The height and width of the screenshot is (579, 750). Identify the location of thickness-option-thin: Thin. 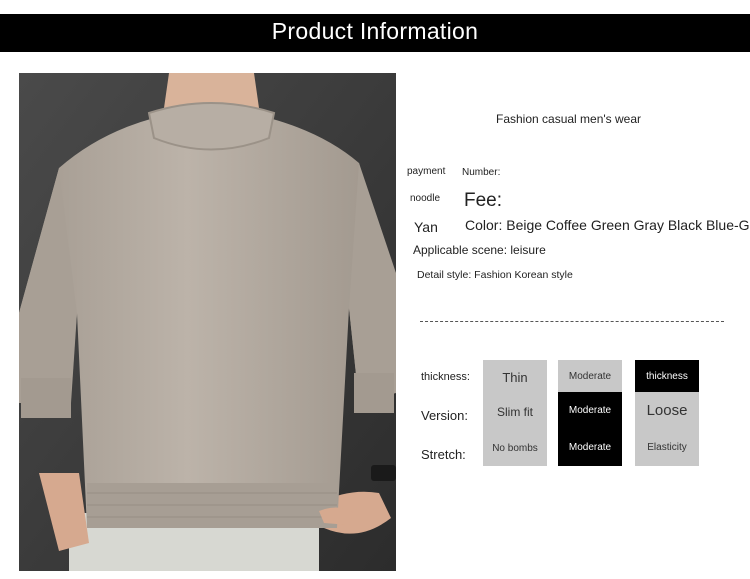
(515, 377).